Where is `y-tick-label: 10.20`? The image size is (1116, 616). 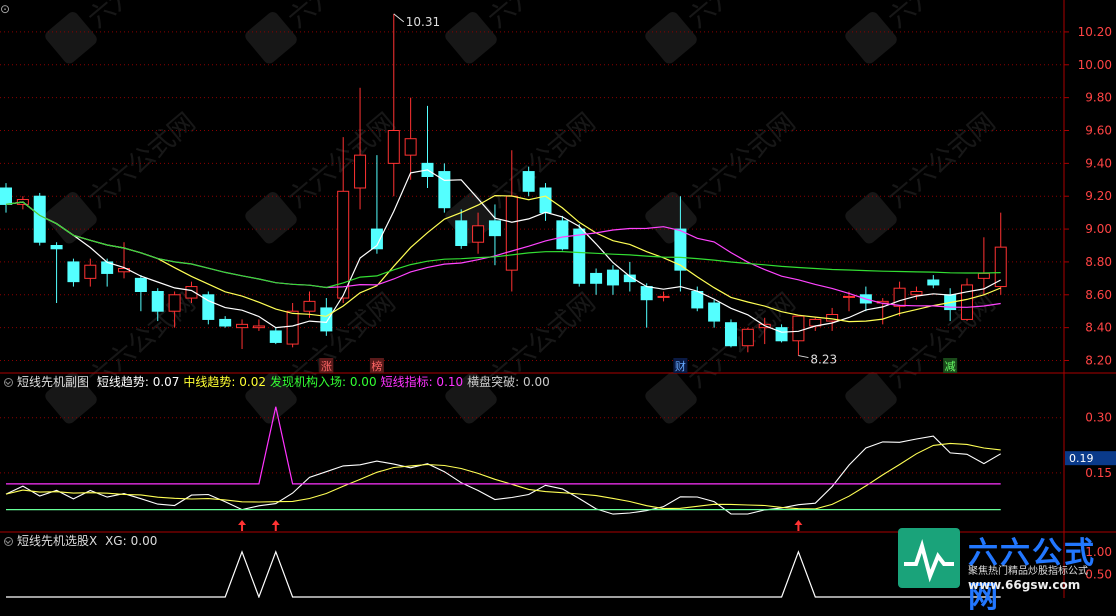 y-tick-label: 10.20 is located at coordinates (1095, 32).